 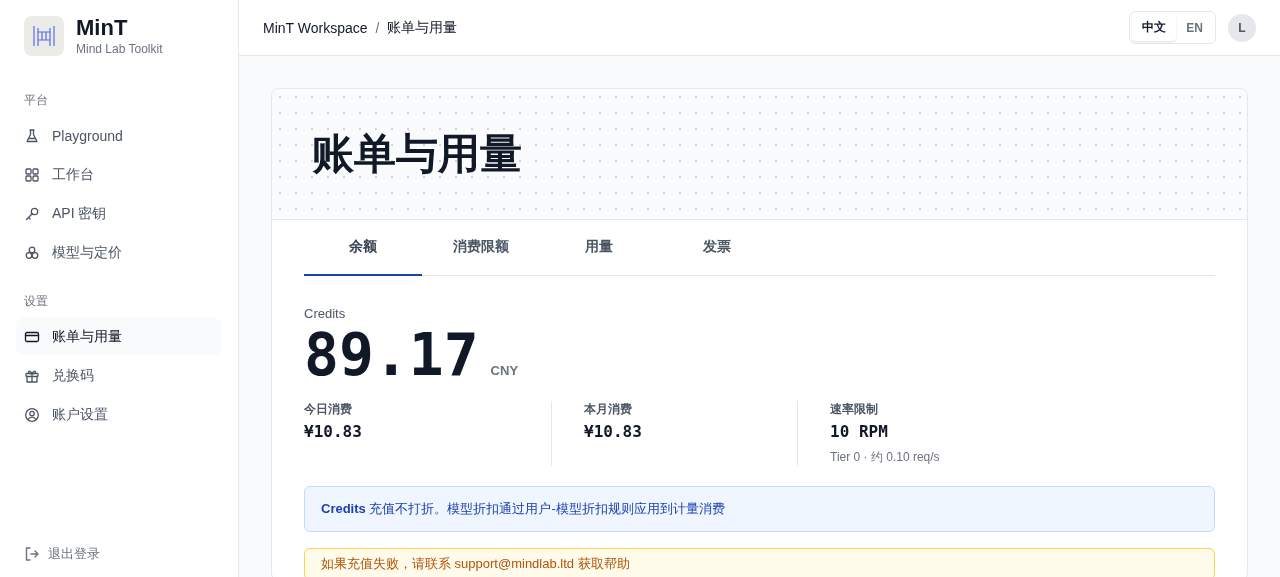 What do you see at coordinates (325, 313) in the screenshot?
I see `balance-label: Credits` at bounding box center [325, 313].